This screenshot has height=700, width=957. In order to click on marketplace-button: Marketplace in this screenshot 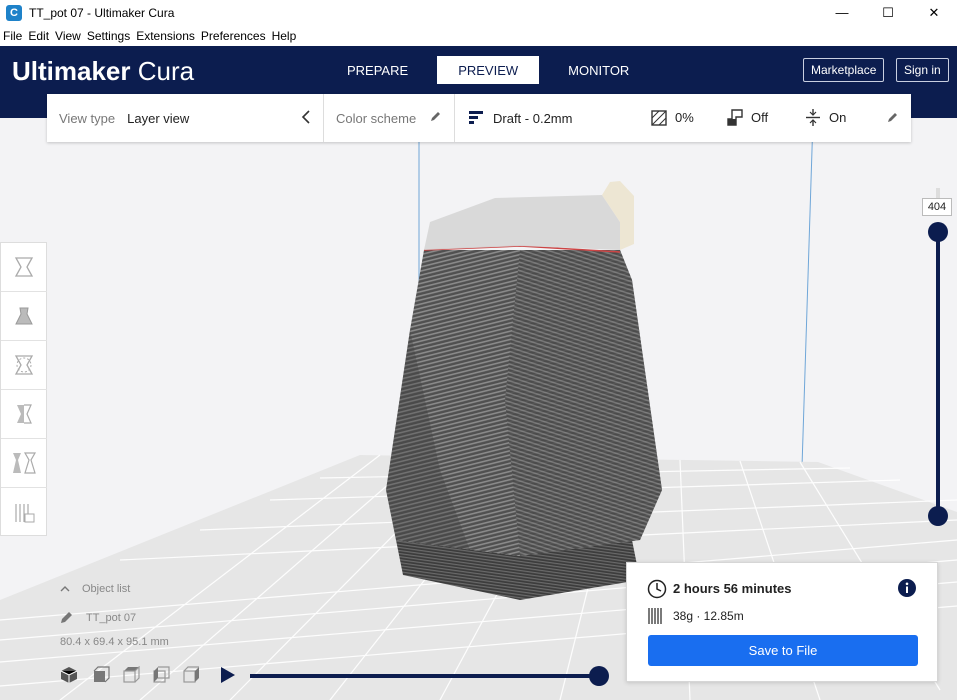, I will do `click(844, 70)`.